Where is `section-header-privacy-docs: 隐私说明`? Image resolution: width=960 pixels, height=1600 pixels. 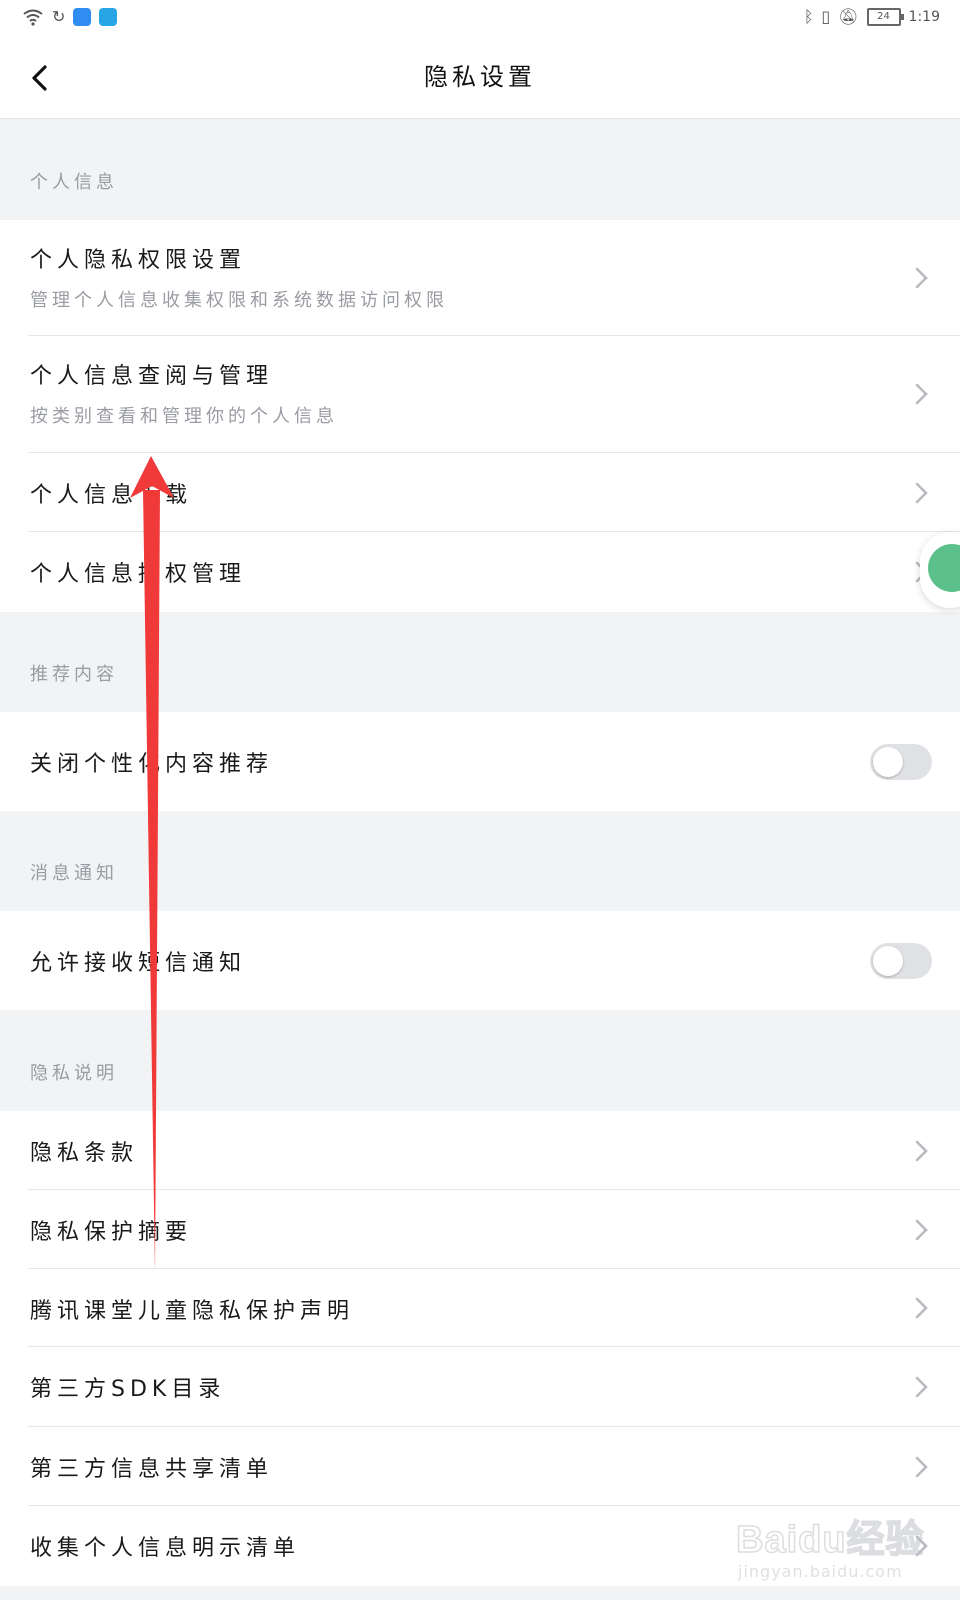
section-header-privacy-docs: 隐私说明 is located at coordinates (480, 1060).